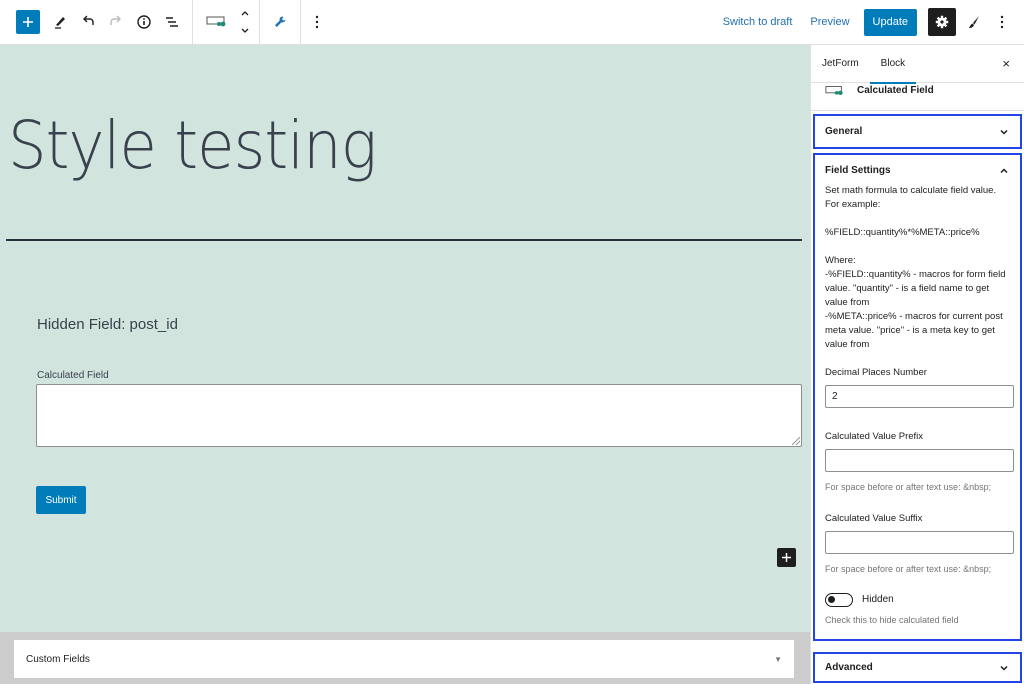 This screenshot has width=1024, height=684. Describe the element at coordinates (844, 131) in the screenshot. I see `panel-title: General` at that location.